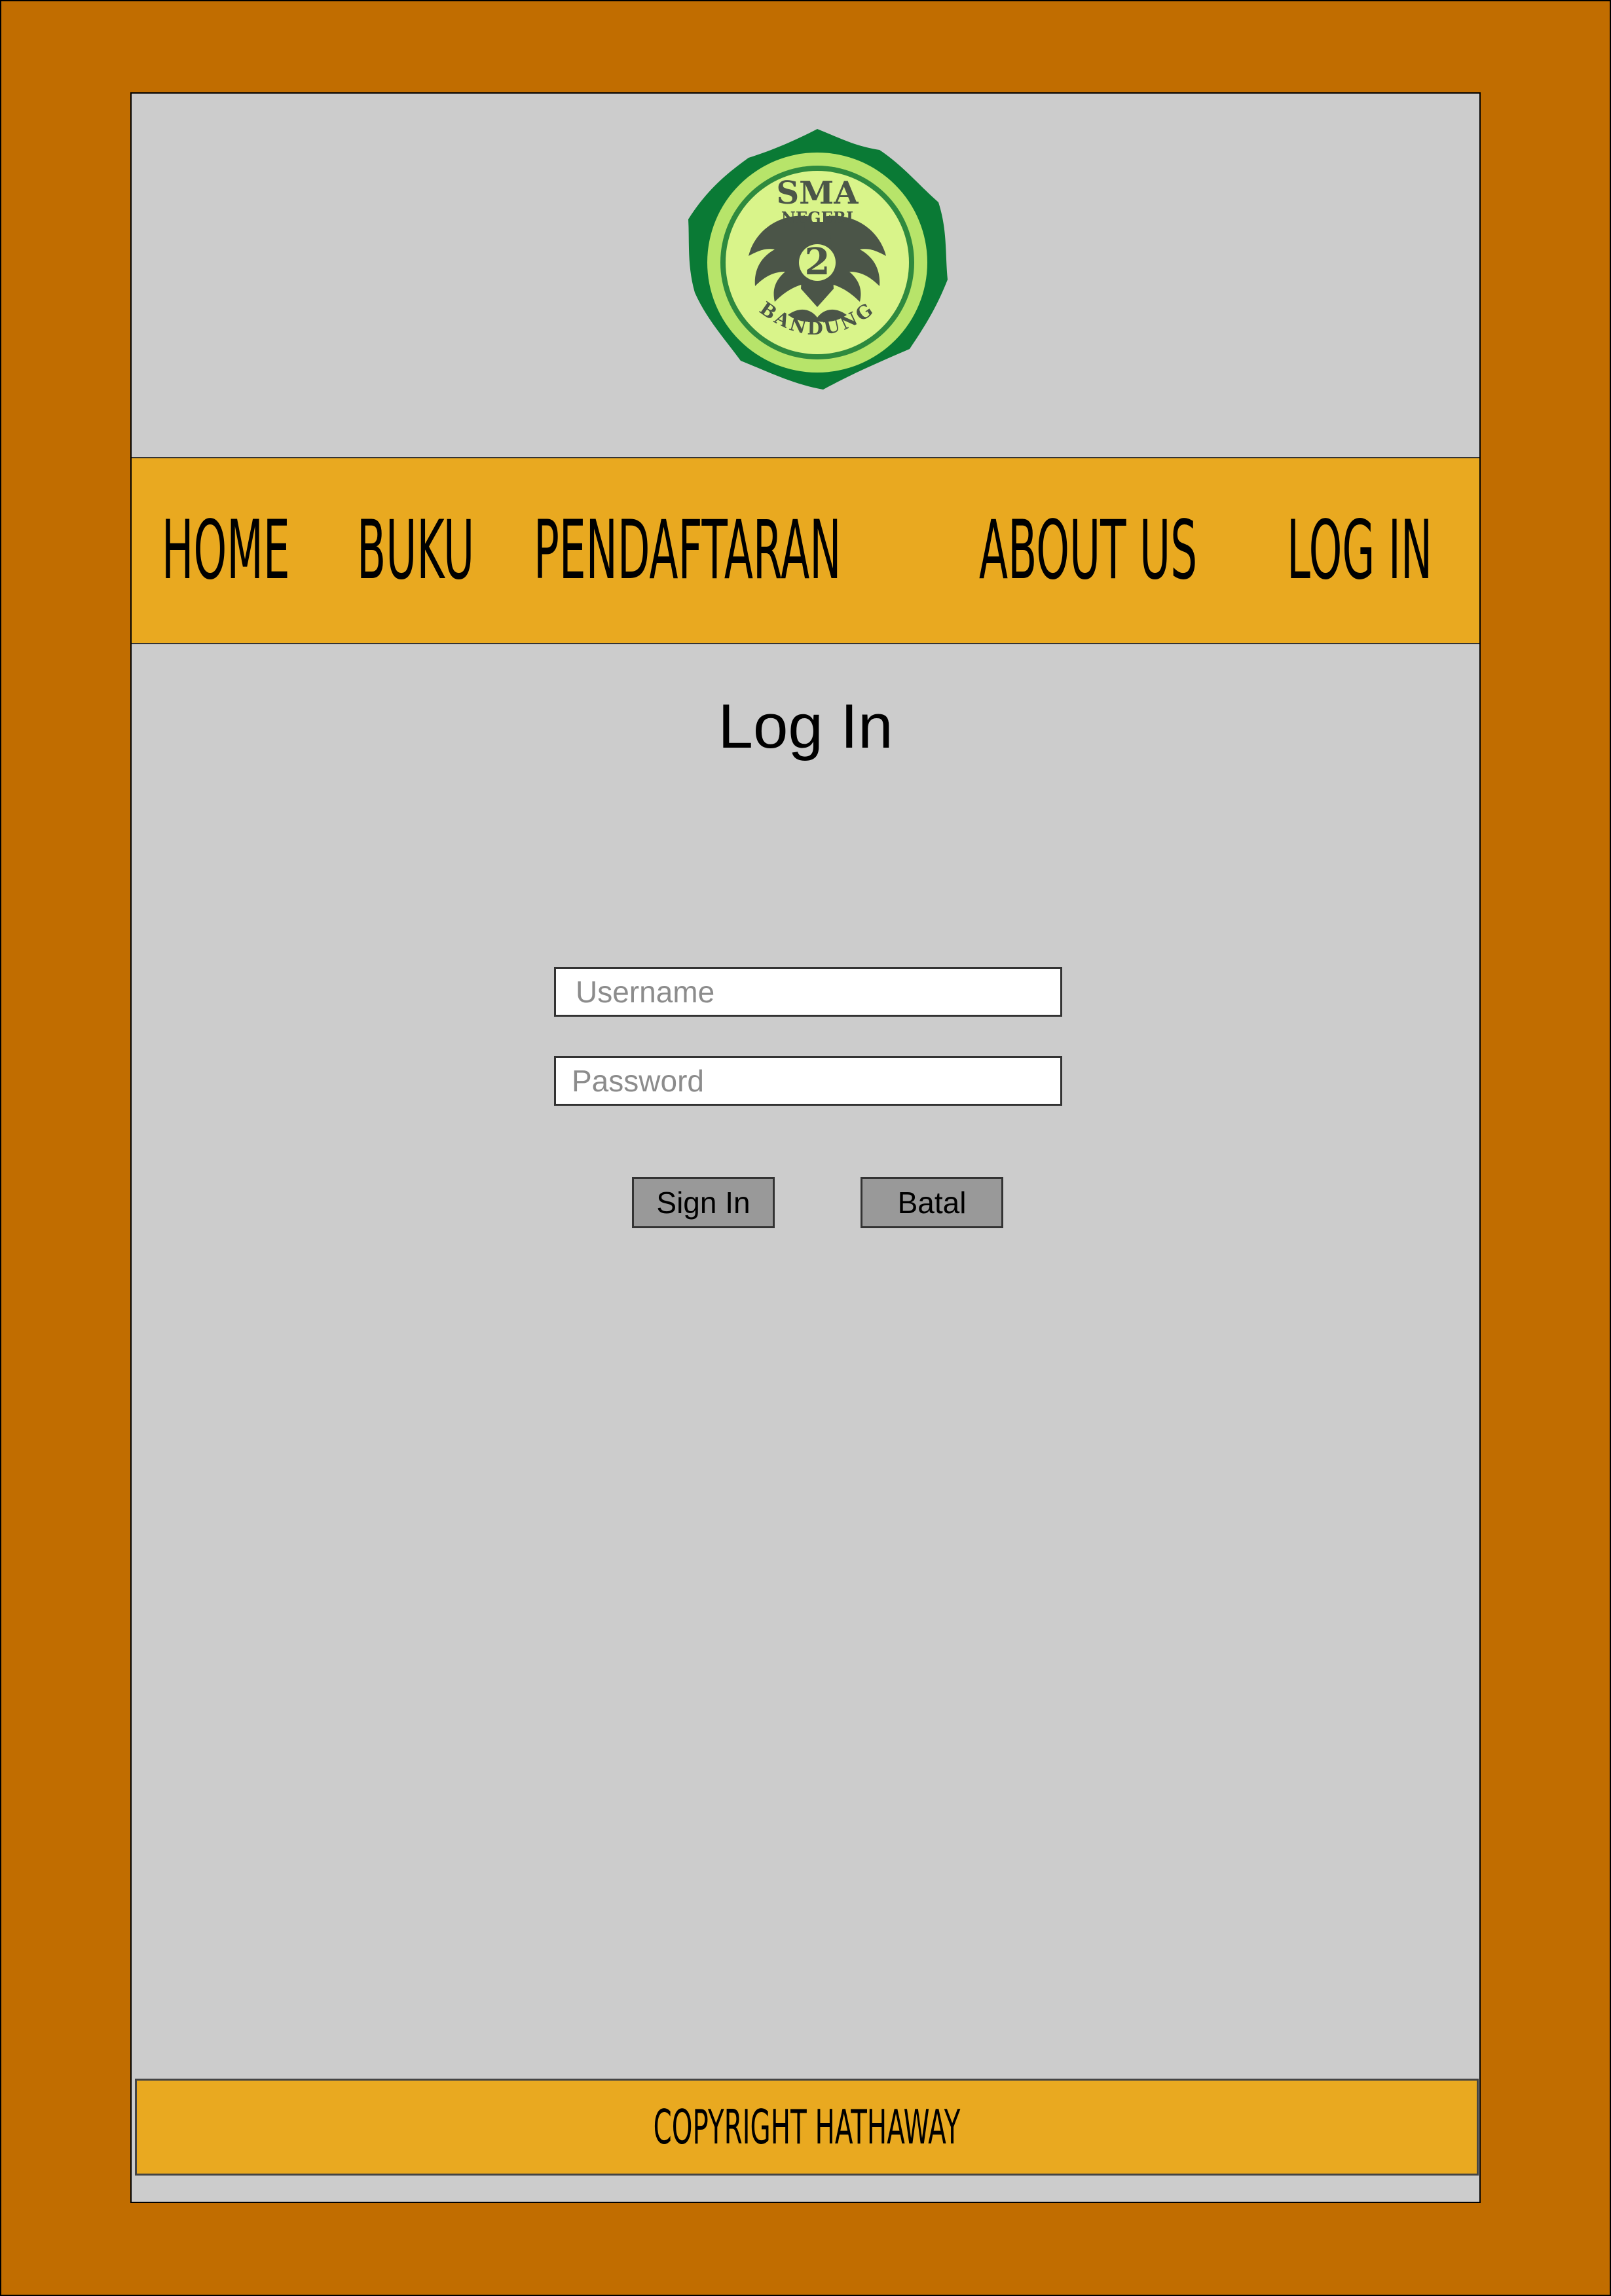  I want to click on nav-item-home: HOME, so click(226, 550).